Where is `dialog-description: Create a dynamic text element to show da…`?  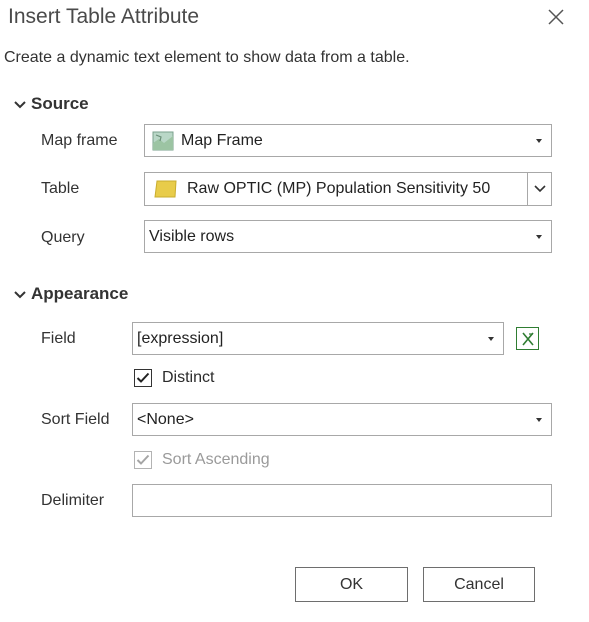 dialog-description: Create a dynamic text element to show da… is located at coordinates (207, 57).